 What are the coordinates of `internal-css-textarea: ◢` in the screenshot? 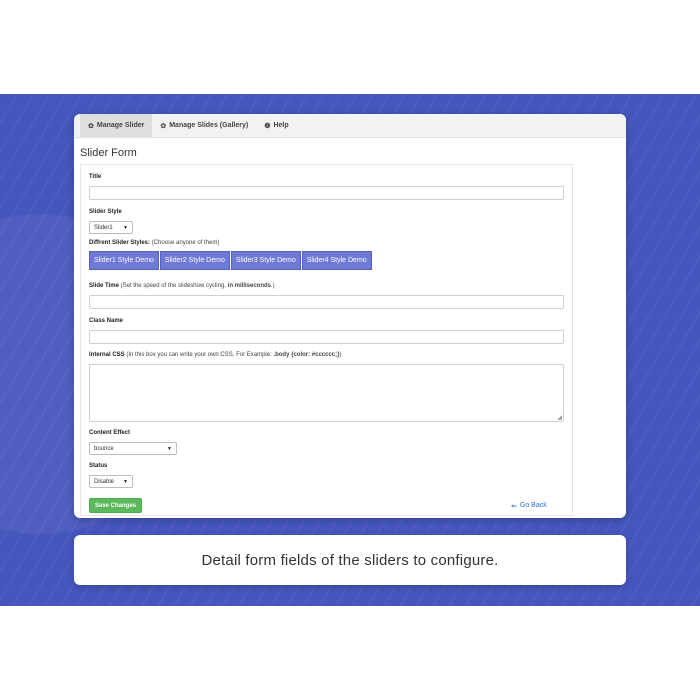 It's located at (326, 393).